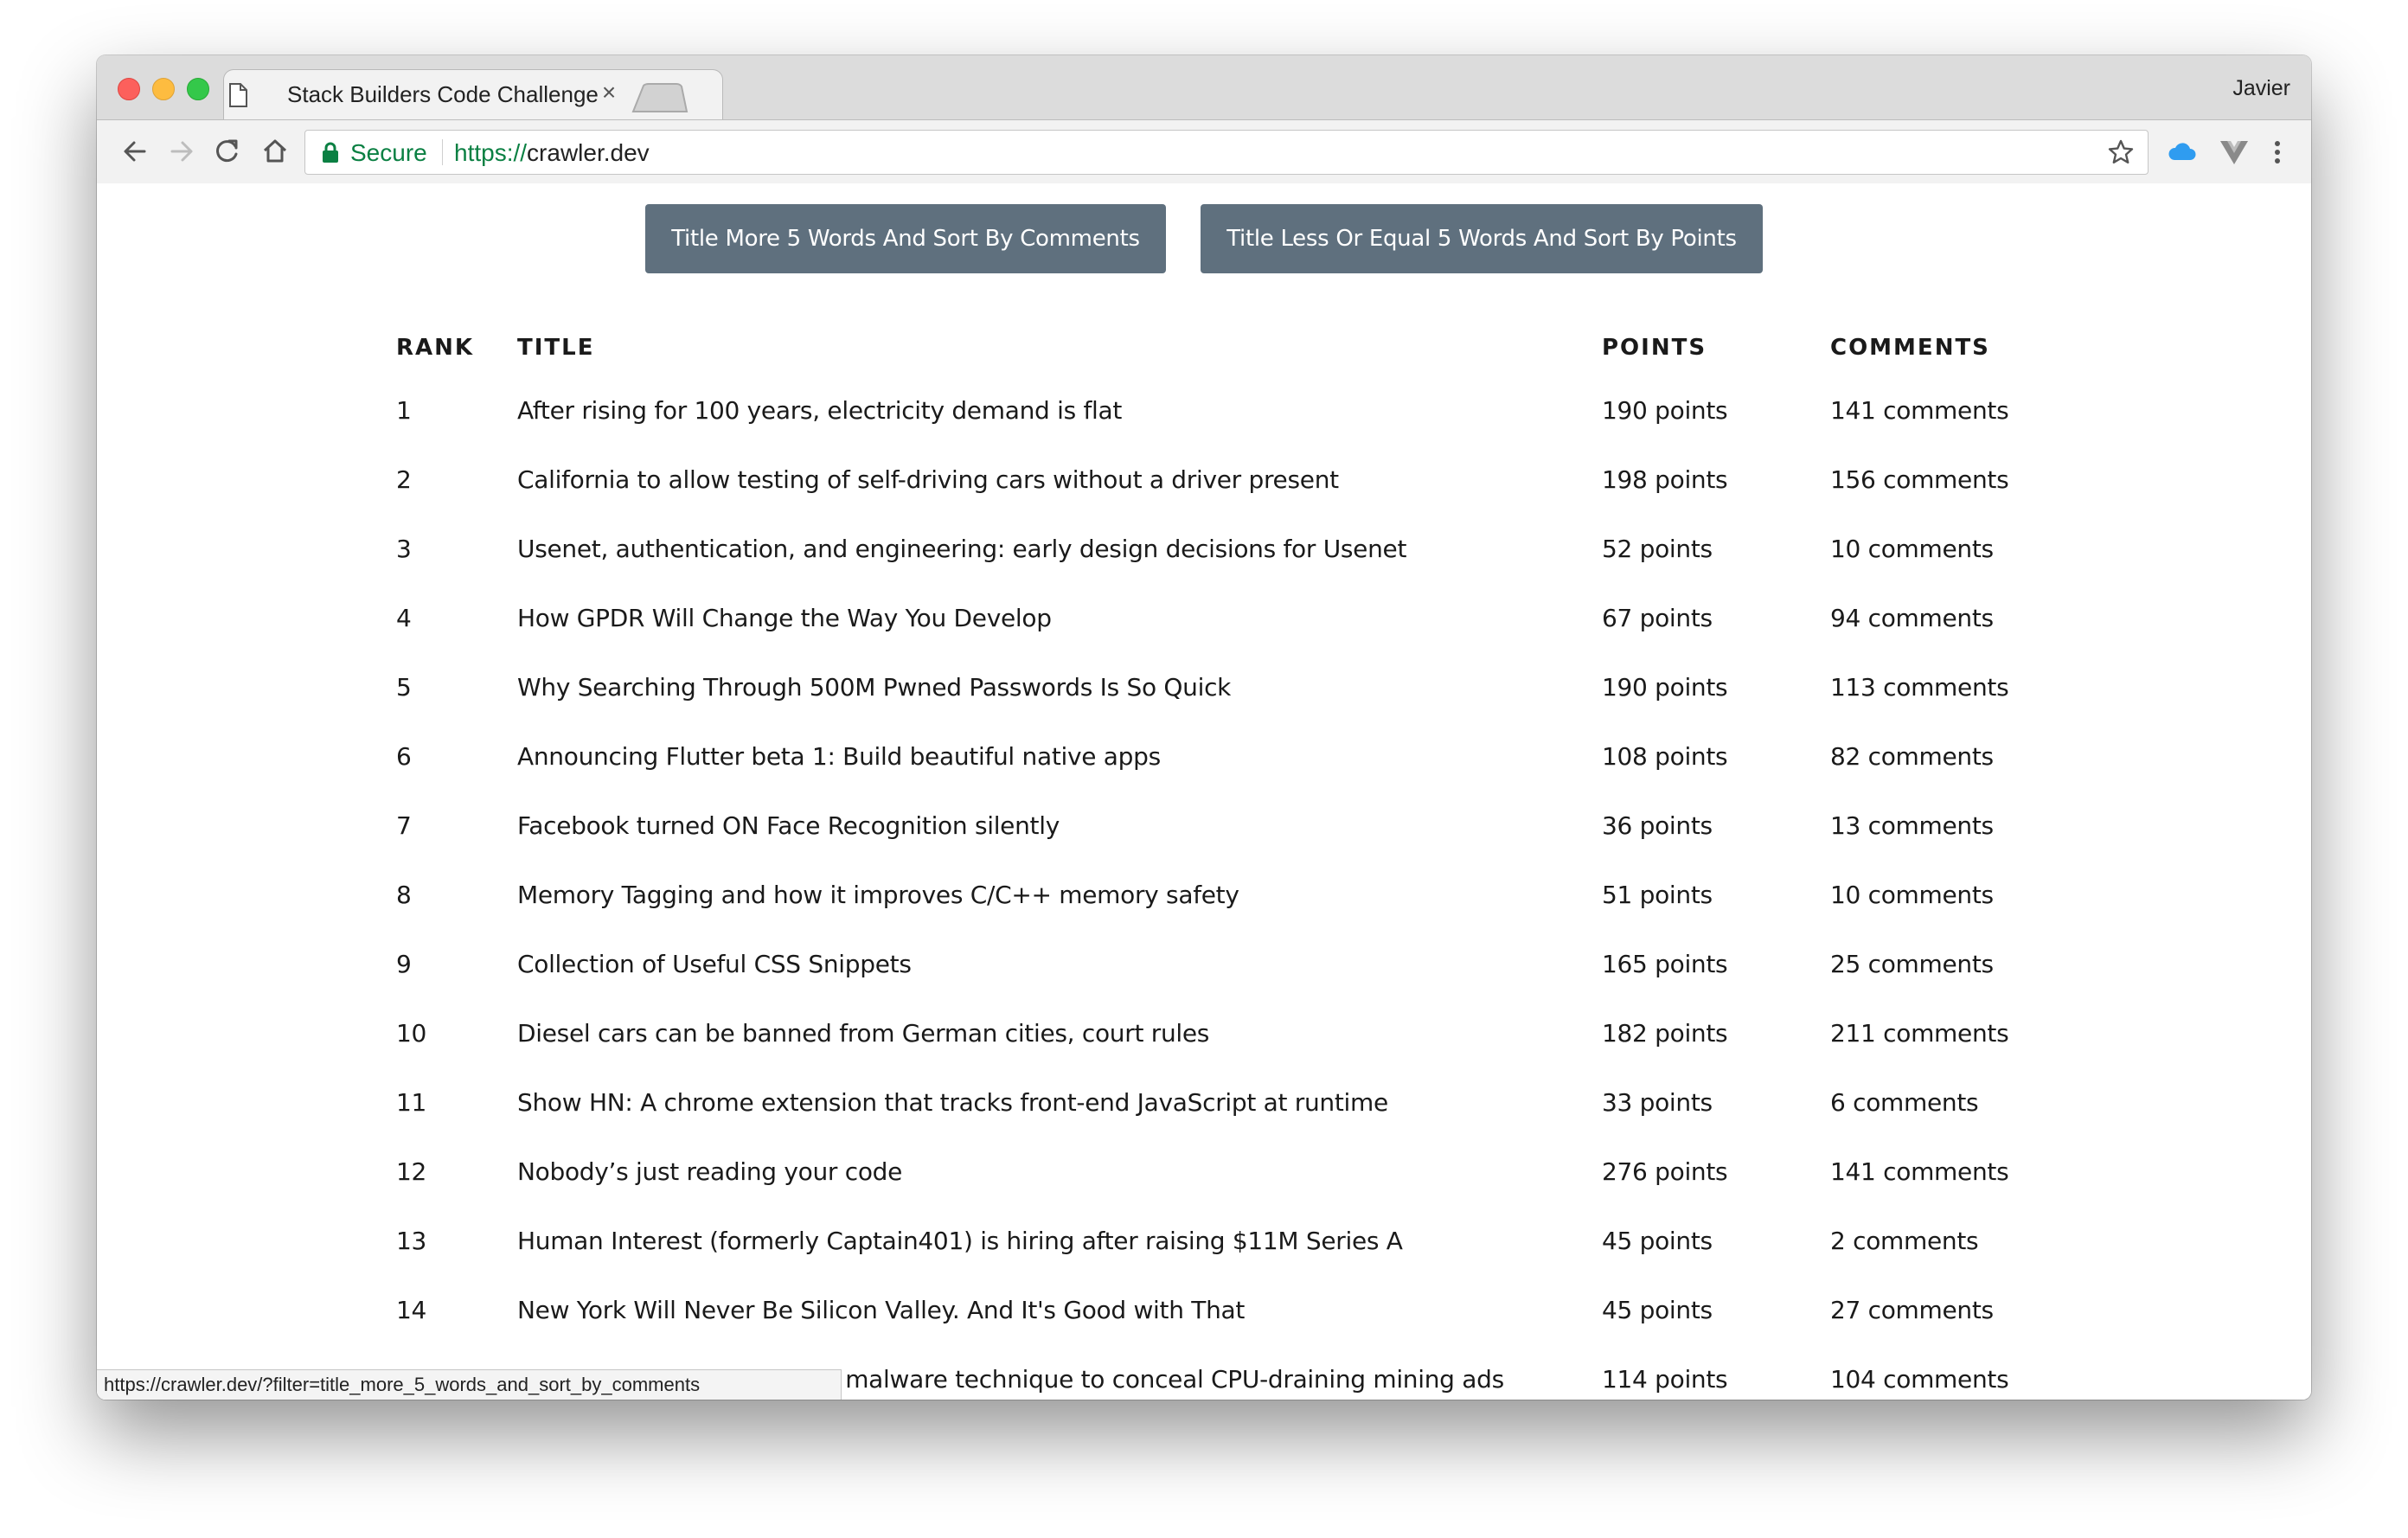 This screenshot has height=1538, width=2408. I want to click on points-header: POINTS, so click(1654, 348).